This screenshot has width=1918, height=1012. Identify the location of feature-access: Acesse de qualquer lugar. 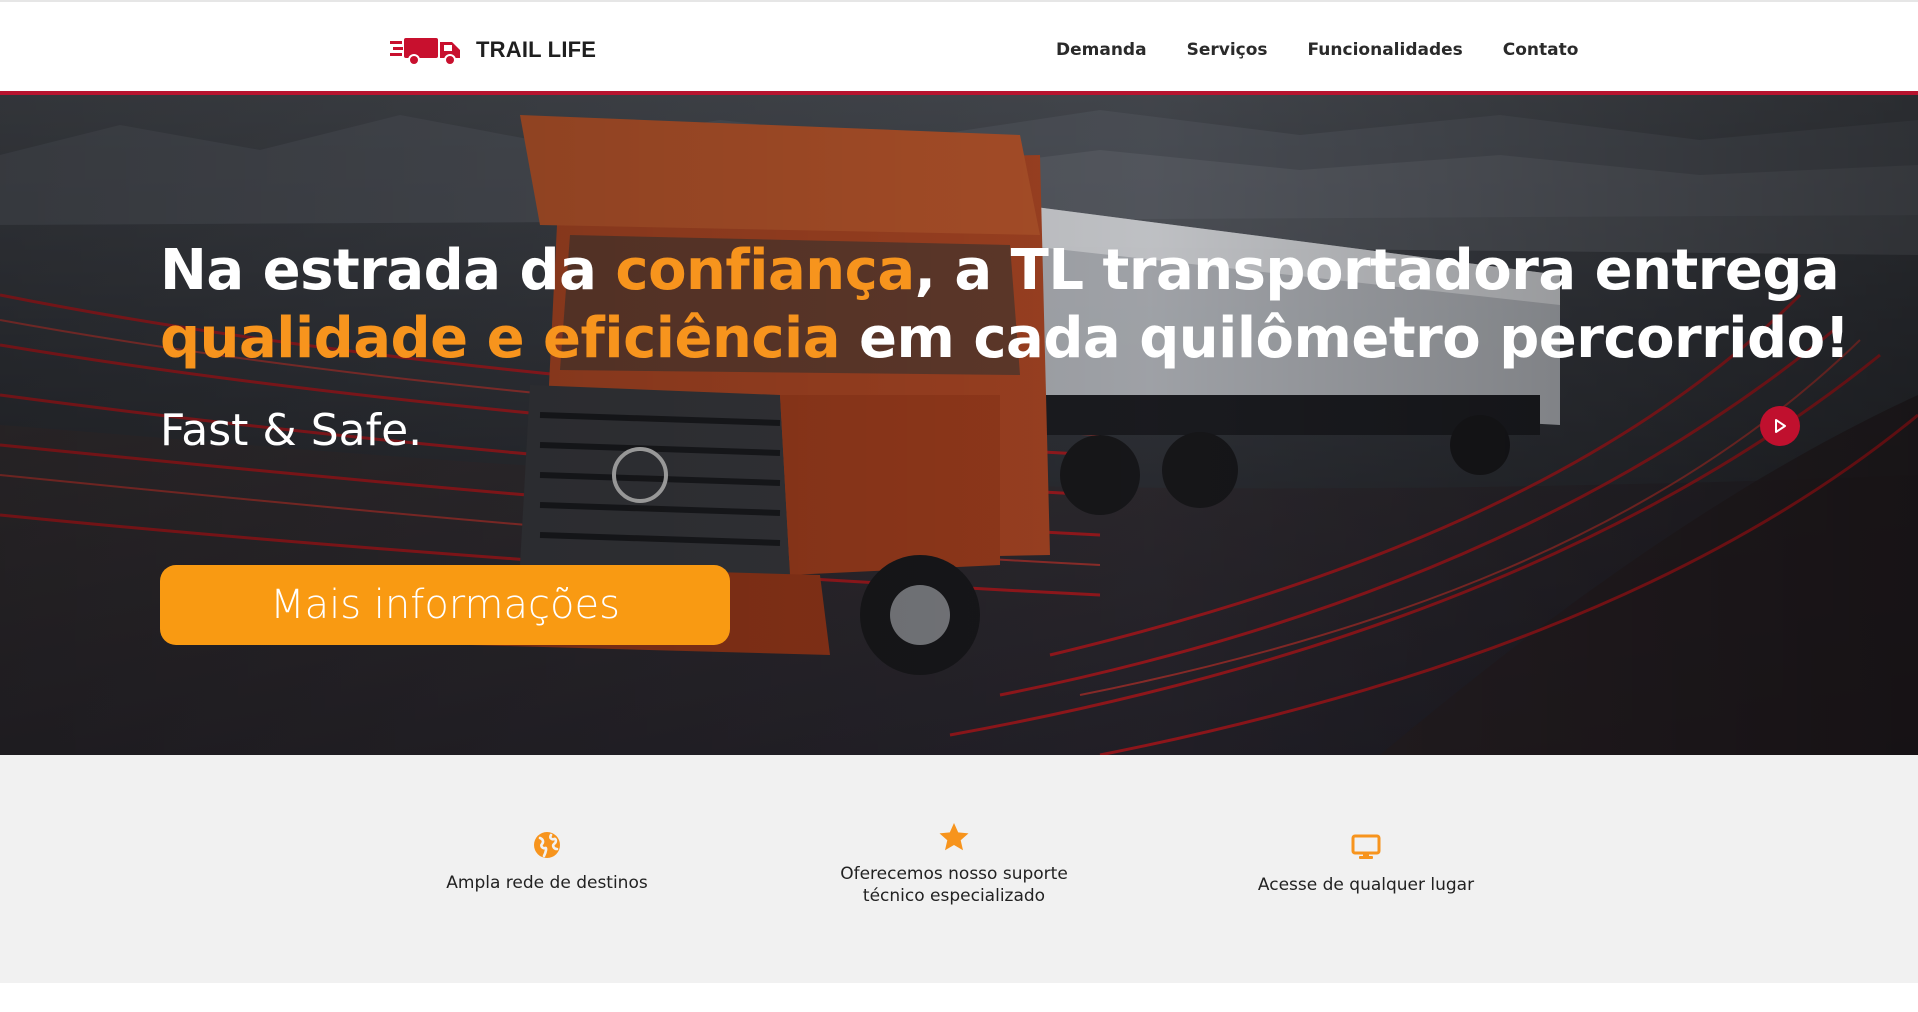
(1366, 825).